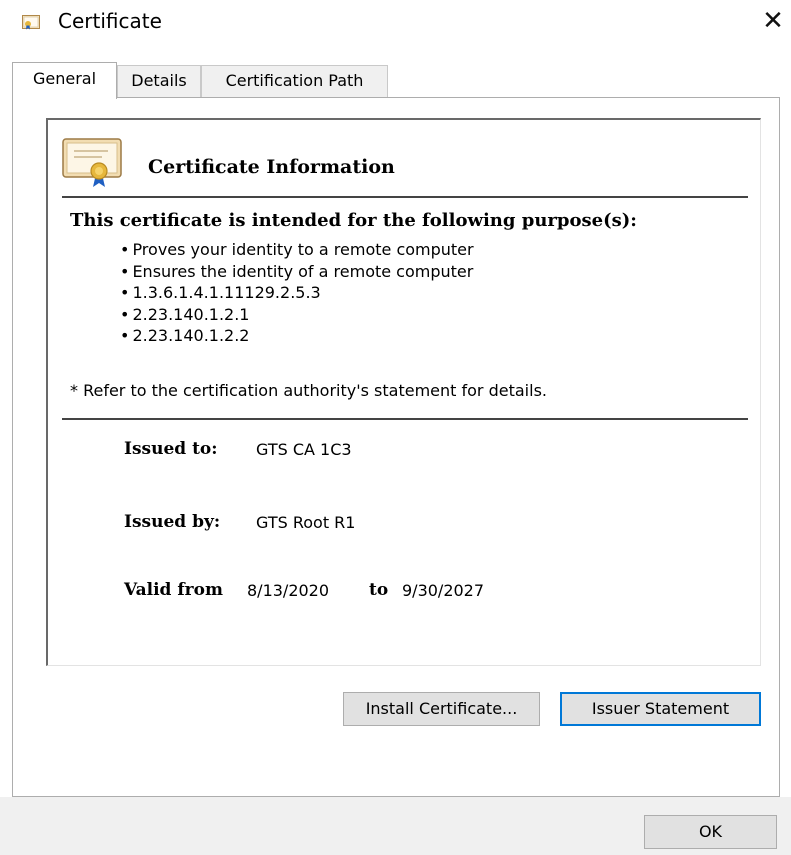 This screenshot has width=791, height=855. What do you see at coordinates (288, 590) in the screenshot?
I see `valid-from-value: 8/13/2020` at bounding box center [288, 590].